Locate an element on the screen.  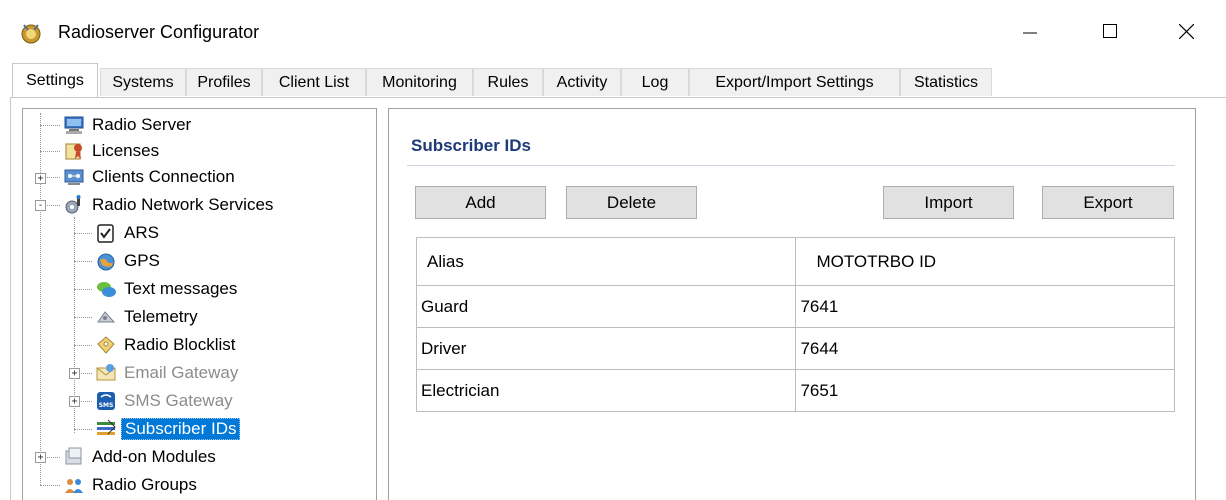
tree-item-licenses: Licenses is located at coordinates (111, 151).